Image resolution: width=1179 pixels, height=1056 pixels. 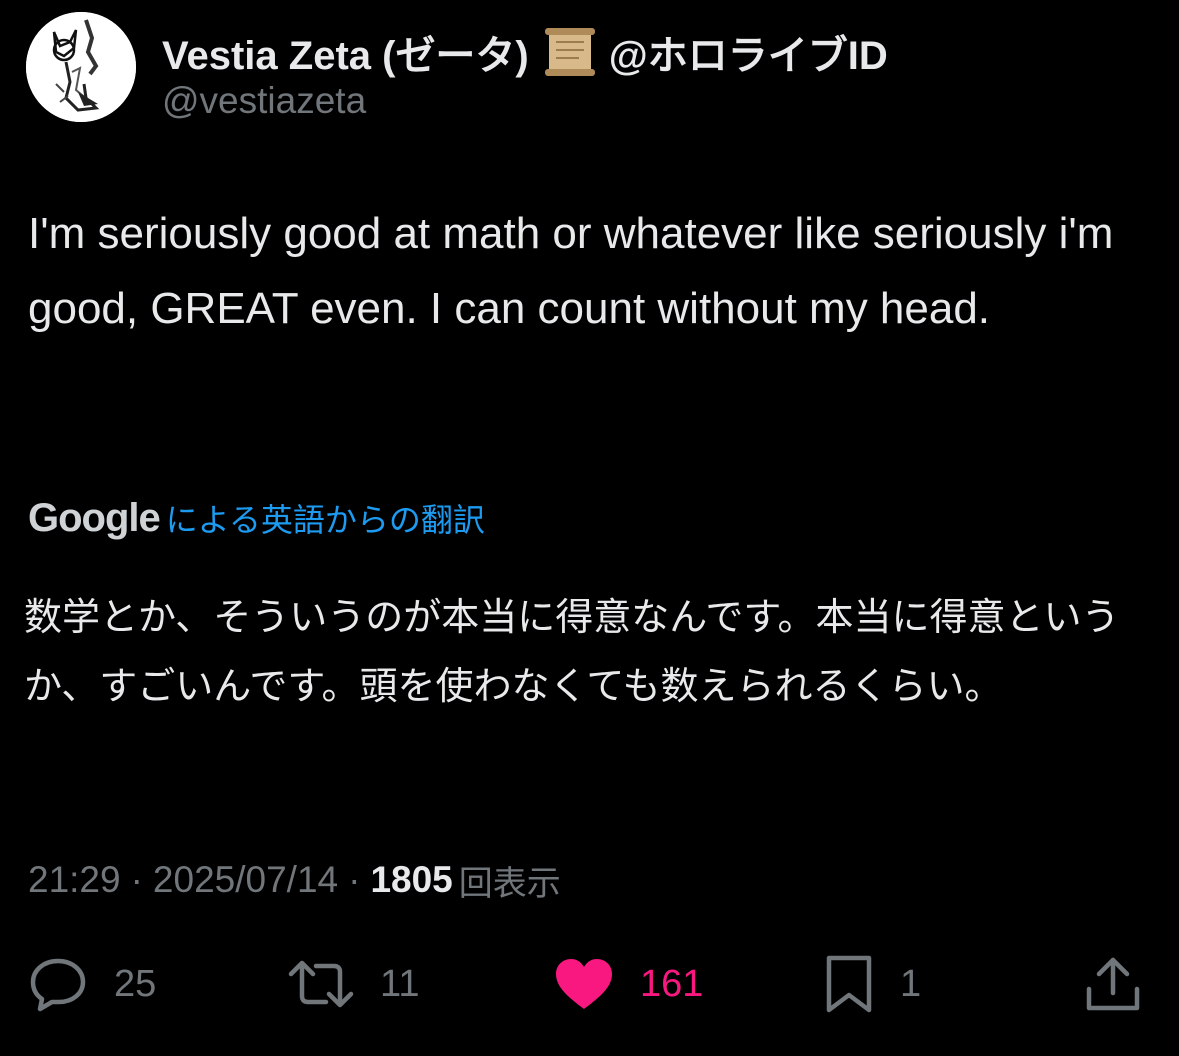 I want to click on tweet-header: Vestia Zeta (ゼータ) @ホロライブID @vestiazeta, so click(x=586, y=70).